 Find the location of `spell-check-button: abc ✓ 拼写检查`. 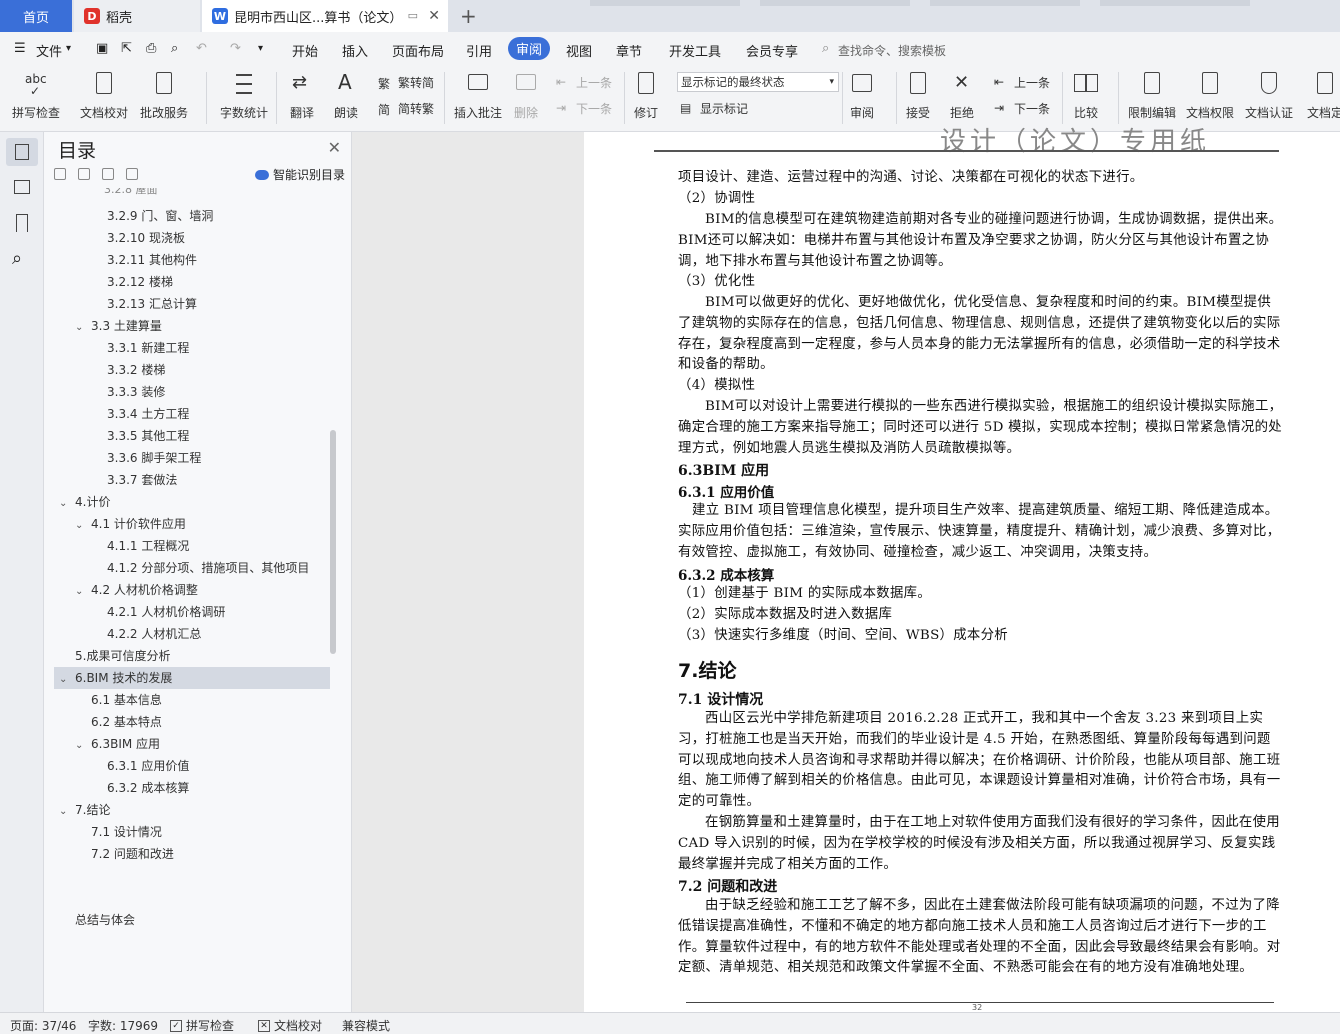

spell-check-button: abc ✓ 拼写检查 is located at coordinates (36, 95).